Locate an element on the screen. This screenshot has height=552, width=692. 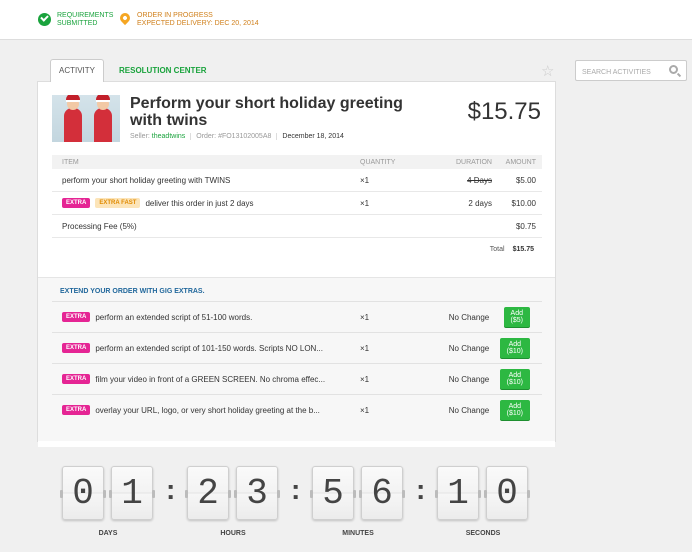
step2-line2: EXPECTED DELIVERY: DEC 20, 2014 is located at coordinates (198, 23).